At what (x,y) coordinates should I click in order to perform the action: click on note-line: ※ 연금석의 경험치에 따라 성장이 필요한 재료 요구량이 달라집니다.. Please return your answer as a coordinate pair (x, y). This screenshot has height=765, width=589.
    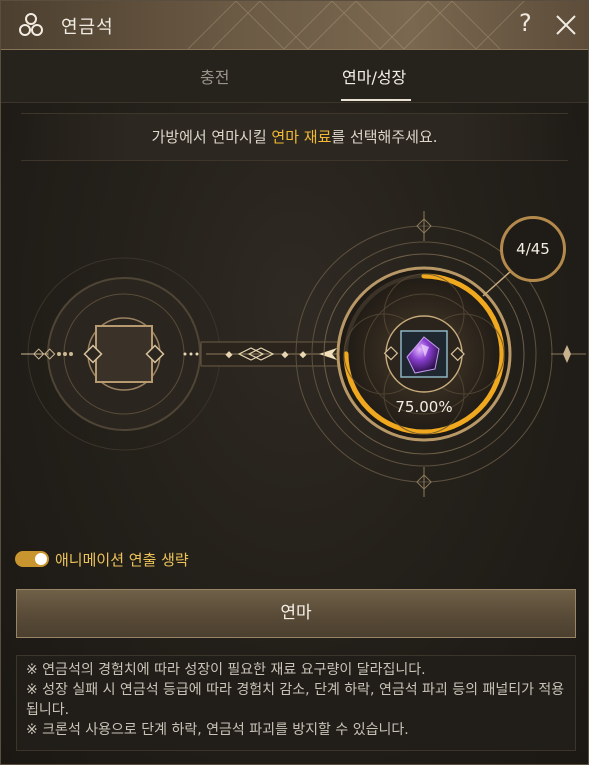
    Looking at the image, I should click on (226, 670).